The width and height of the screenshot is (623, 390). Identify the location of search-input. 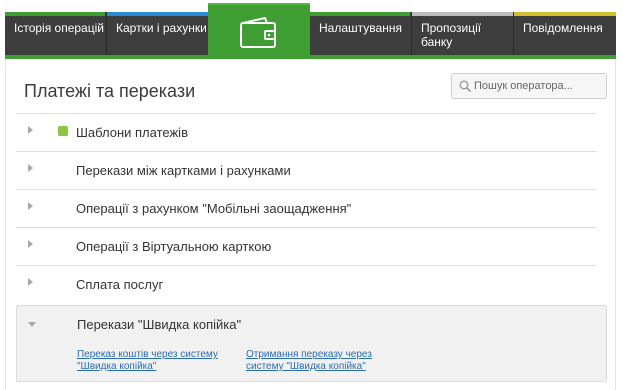
(538, 86).